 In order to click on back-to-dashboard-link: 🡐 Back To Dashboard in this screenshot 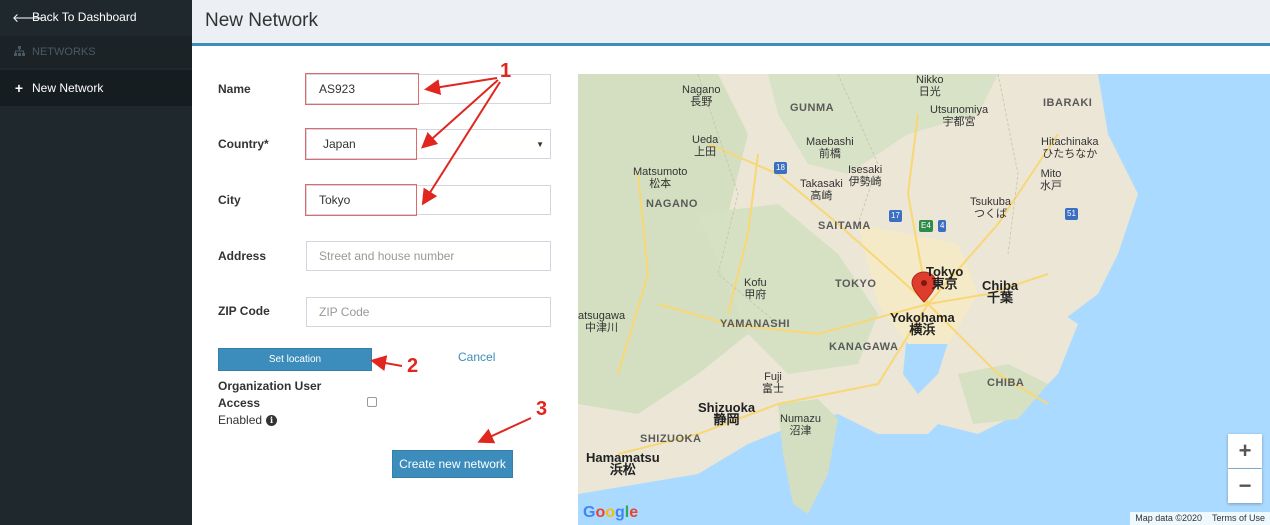, I will do `click(96, 17)`.